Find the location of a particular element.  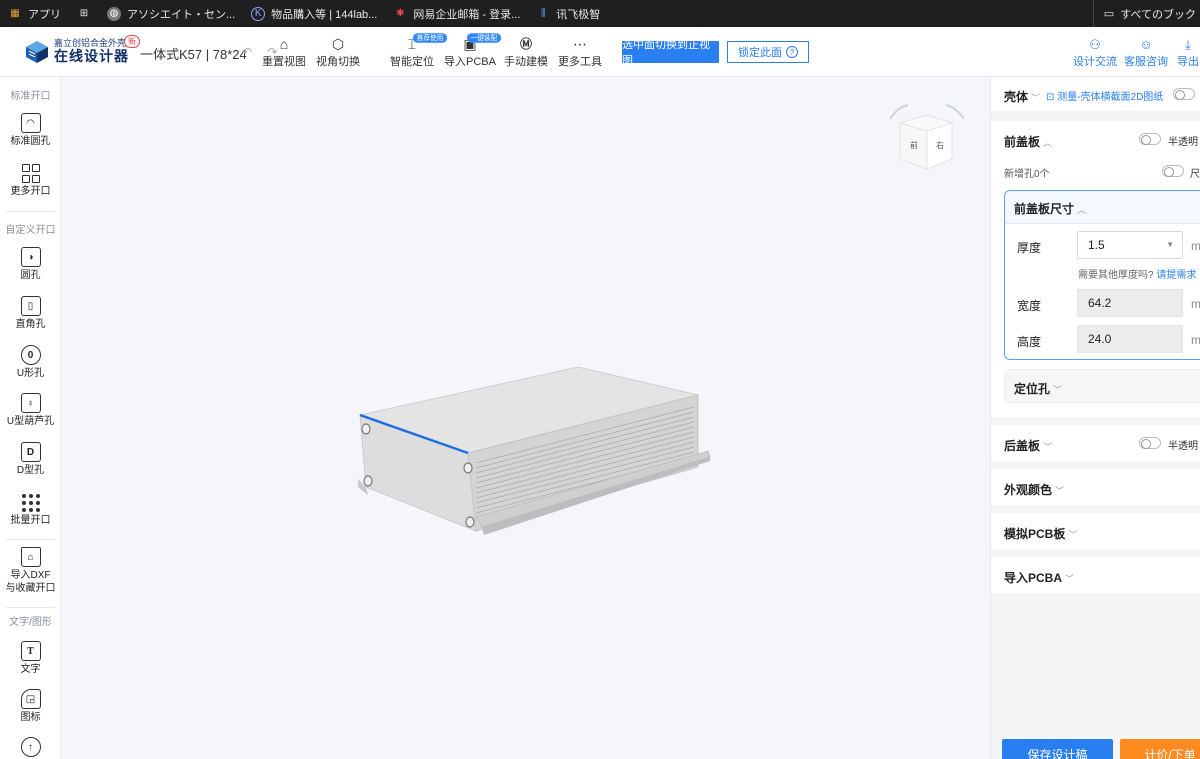

d-hole-tool: D D型孔 is located at coordinates (30, 459).